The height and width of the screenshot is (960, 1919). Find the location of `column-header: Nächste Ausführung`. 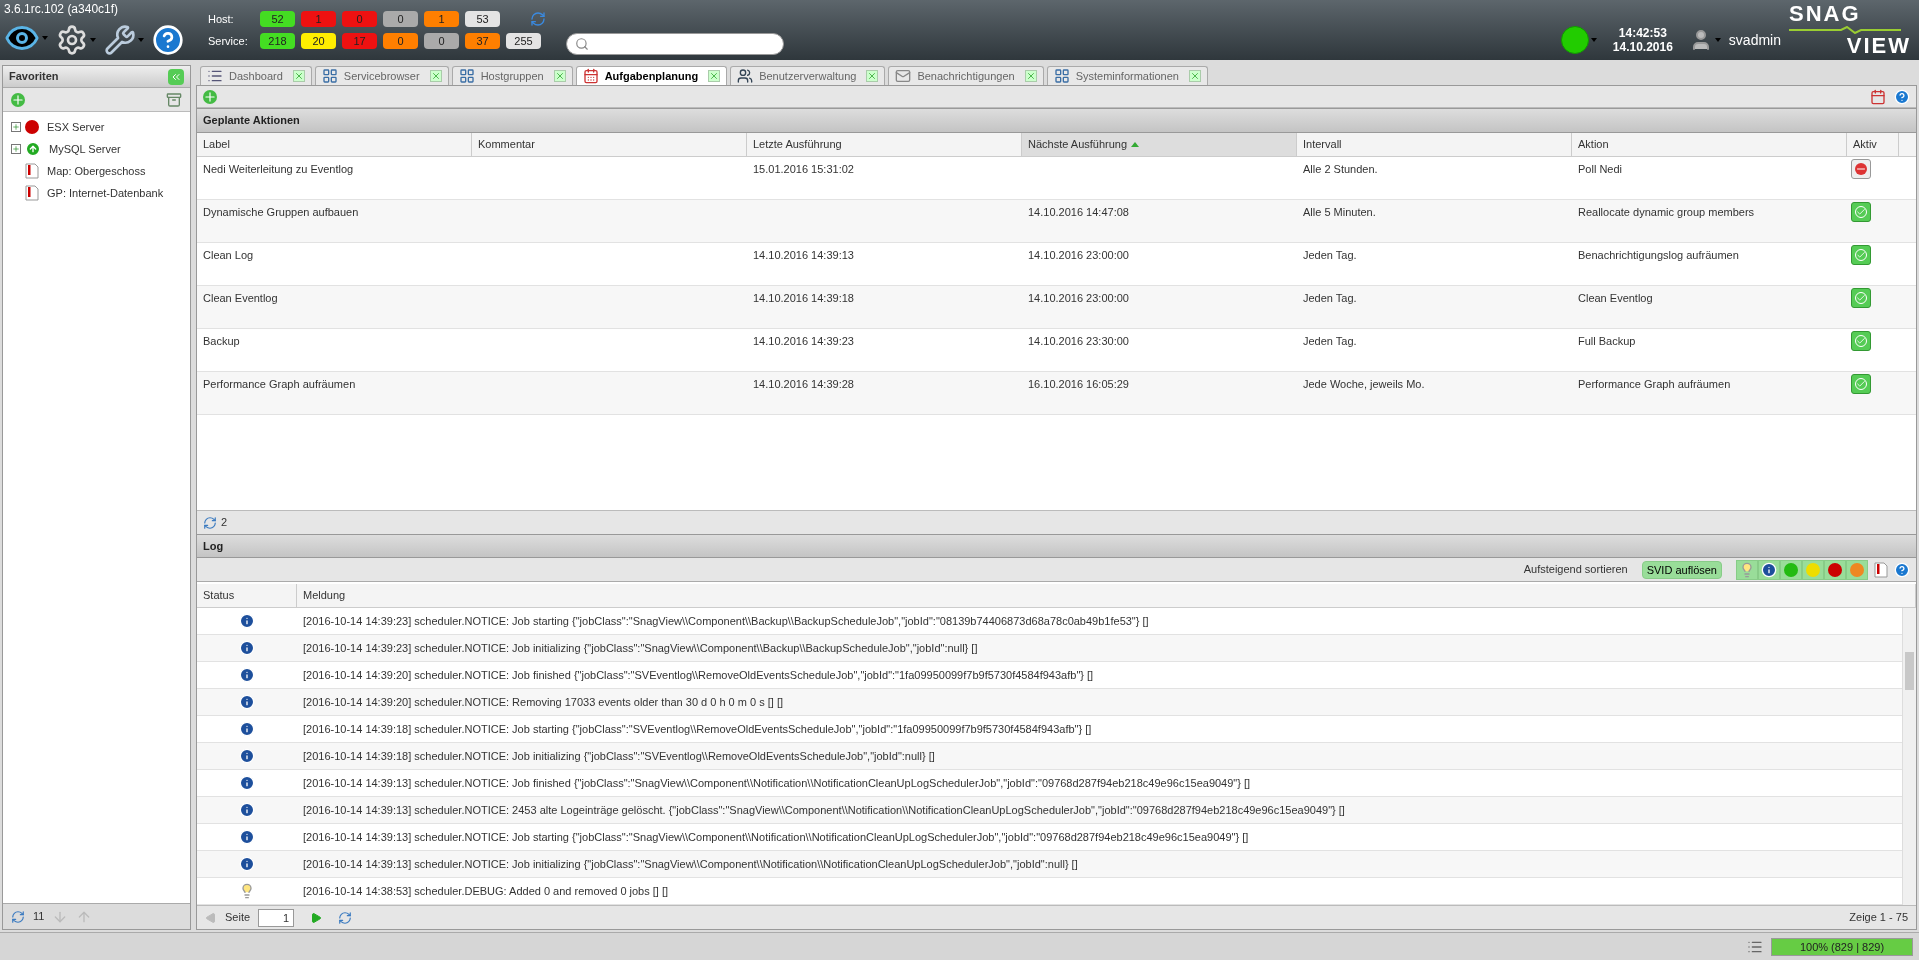

column-header: Nächste Ausführung is located at coordinates (1159, 144).